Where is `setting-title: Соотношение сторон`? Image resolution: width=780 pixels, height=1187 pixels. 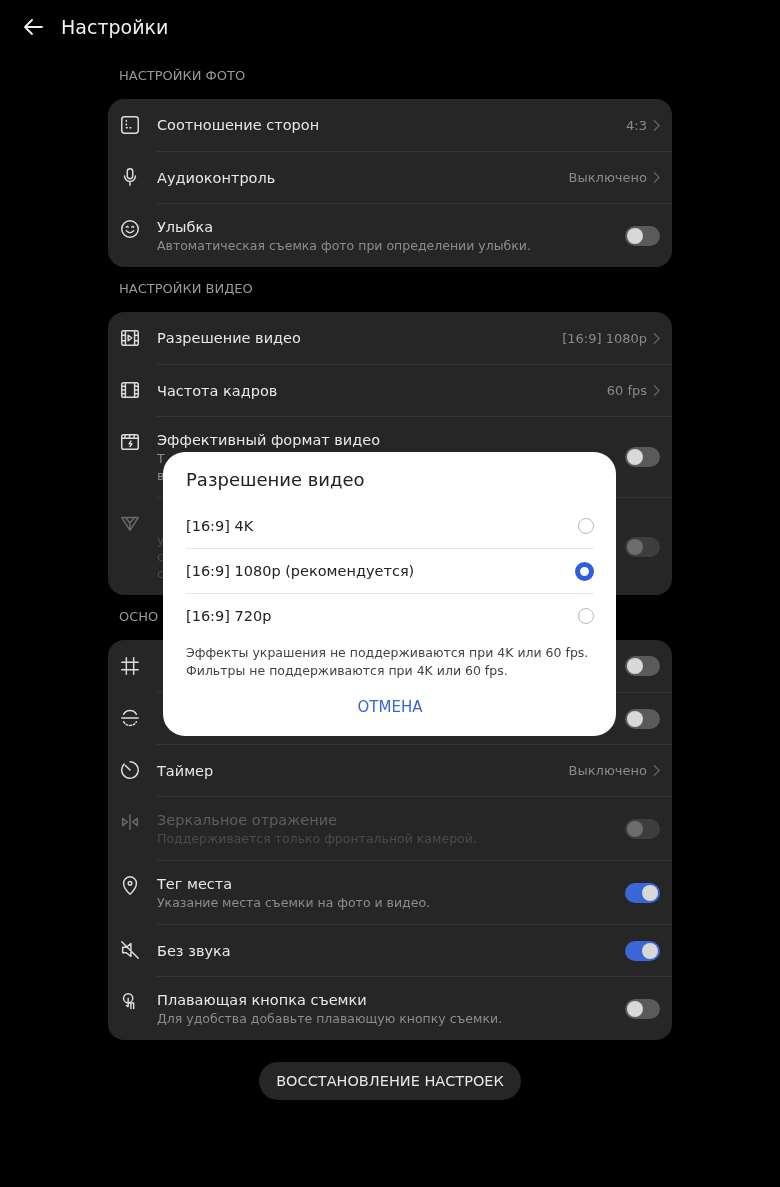
setting-title: Соотношение сторон is located at coordinates (238, 125).